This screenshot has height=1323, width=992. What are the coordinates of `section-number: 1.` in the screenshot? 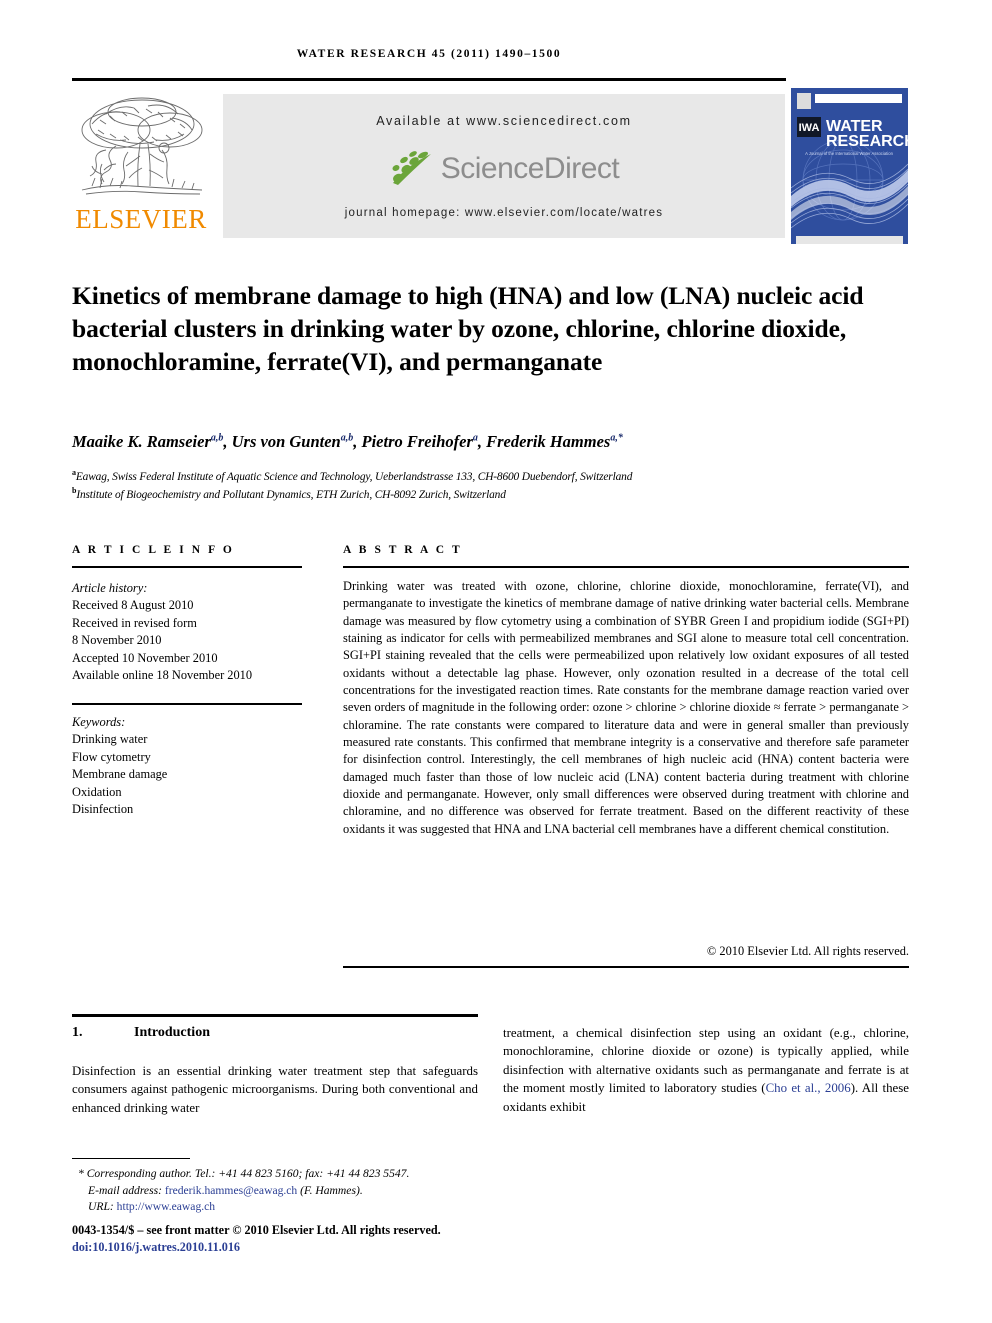 It's located at (77, 1032).